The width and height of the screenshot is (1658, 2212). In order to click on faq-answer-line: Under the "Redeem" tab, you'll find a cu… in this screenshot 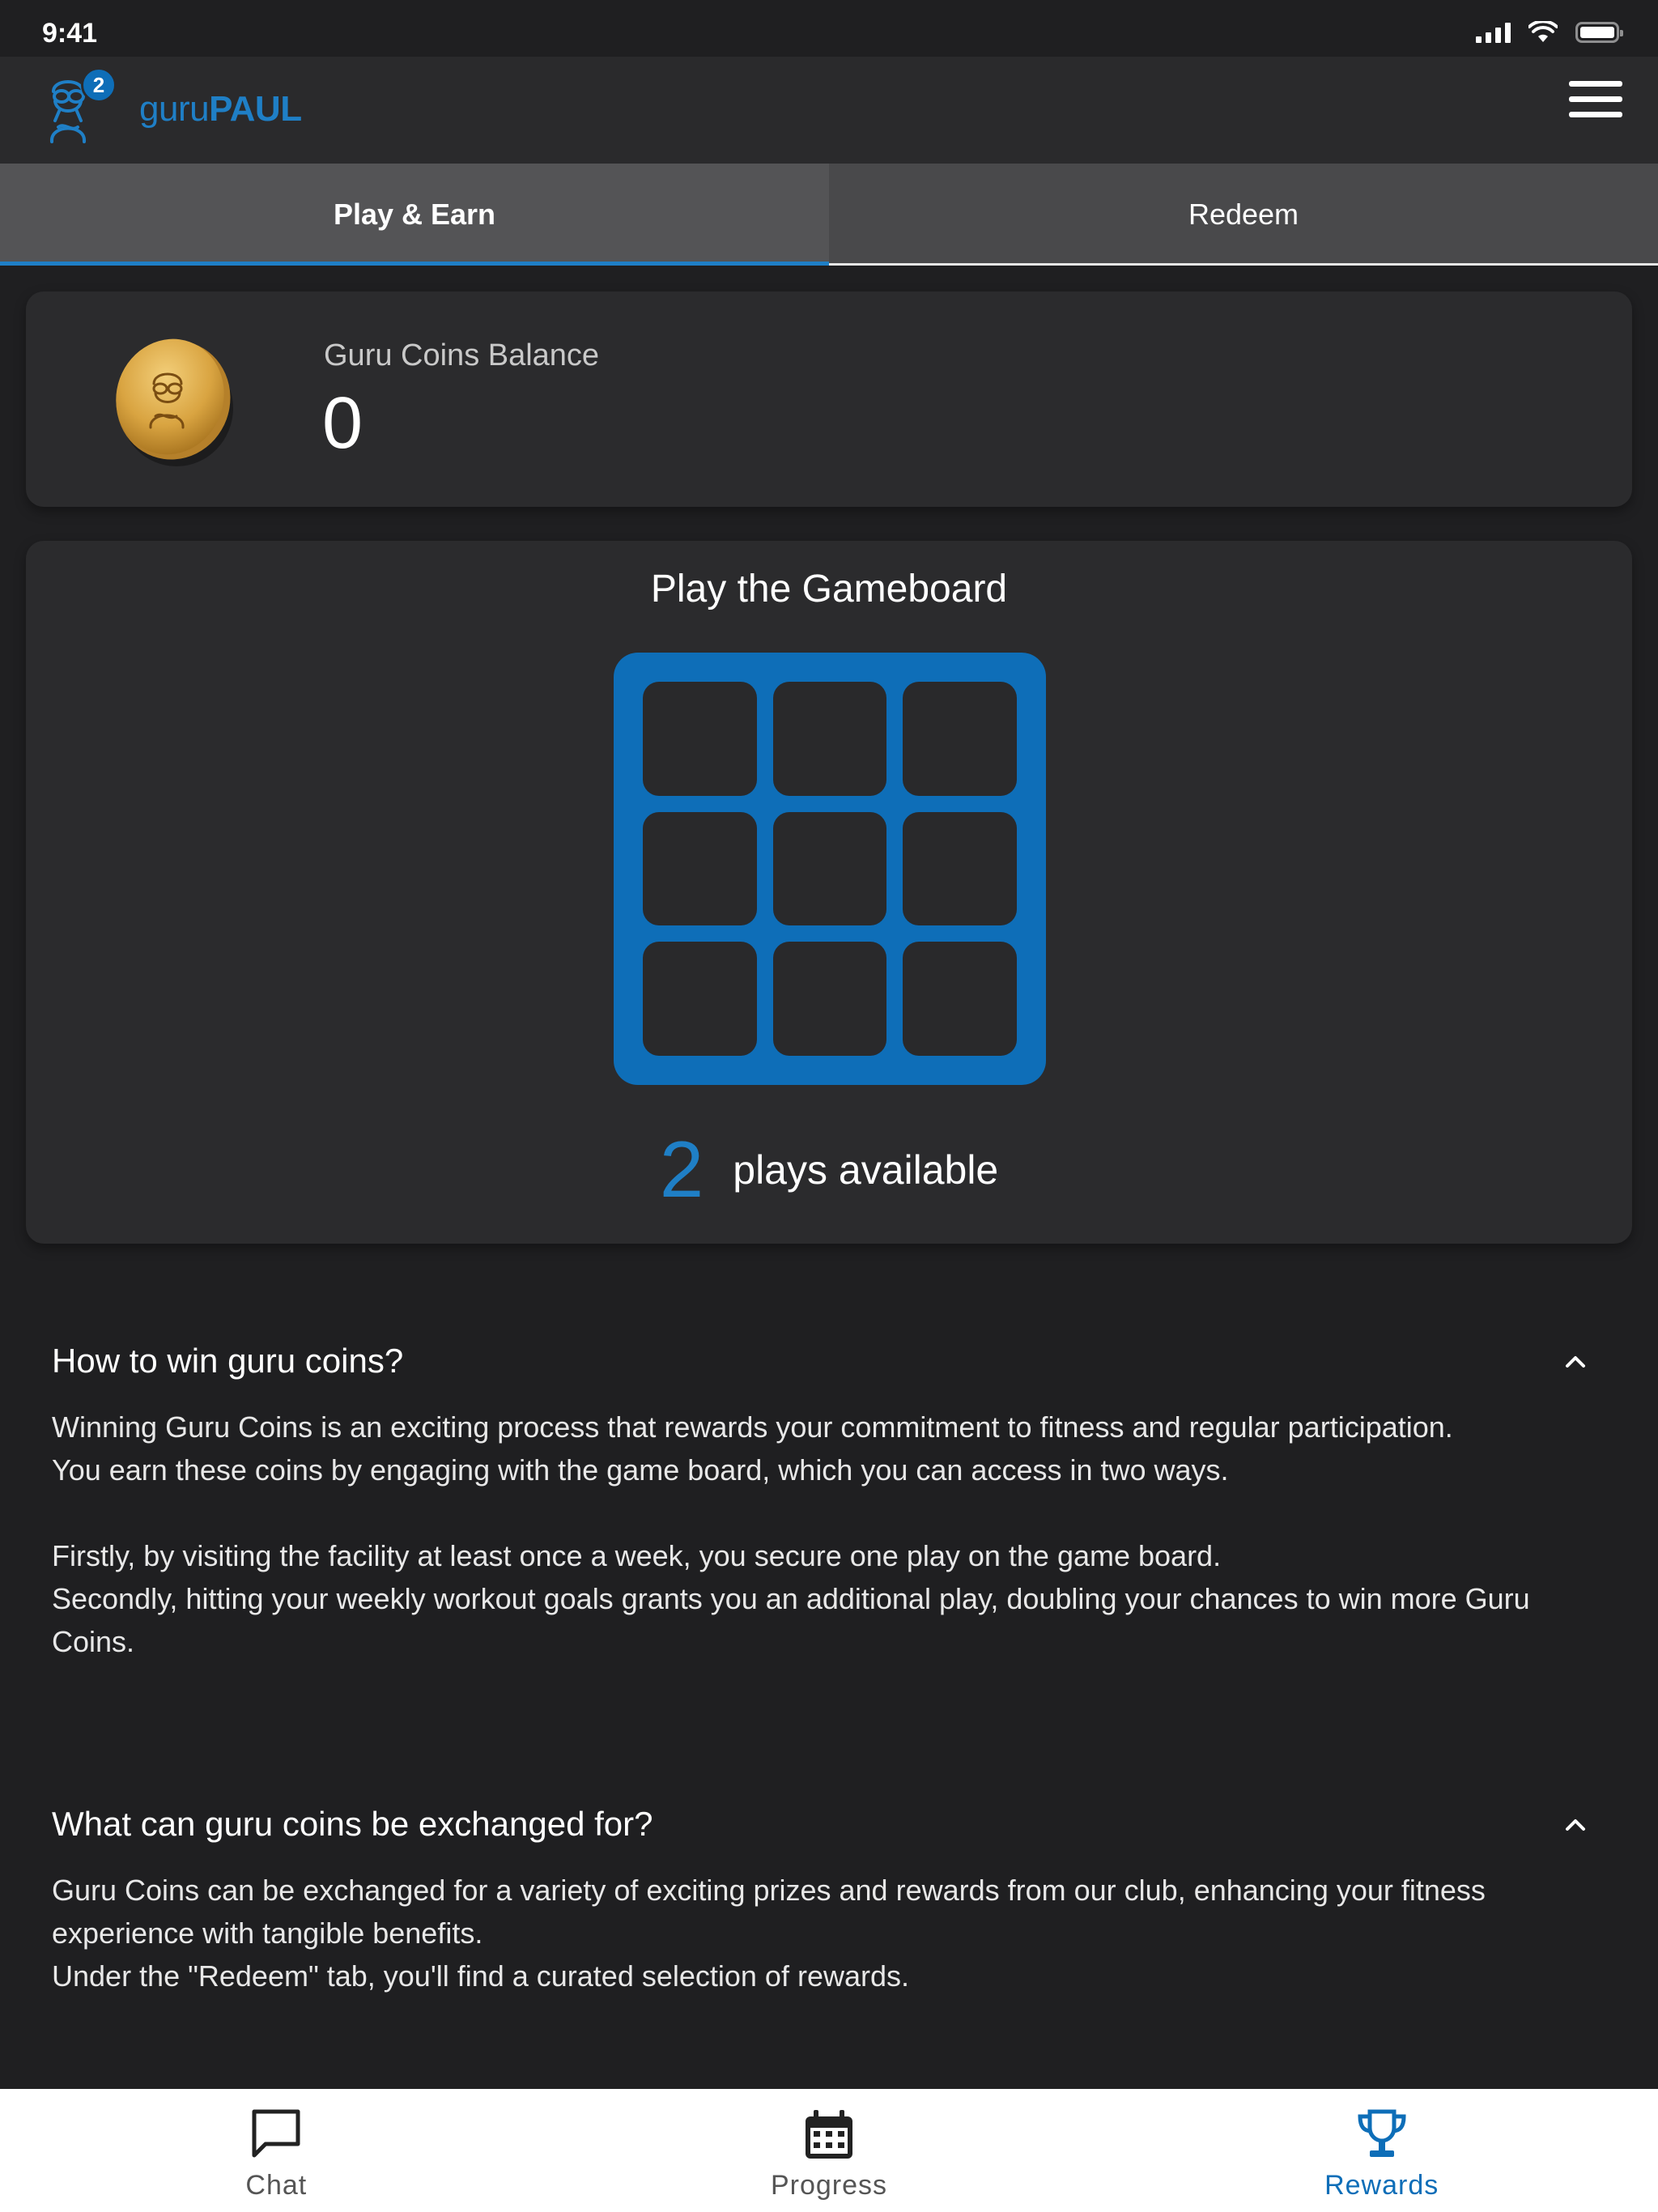, I will do `click(480, 1976)`.